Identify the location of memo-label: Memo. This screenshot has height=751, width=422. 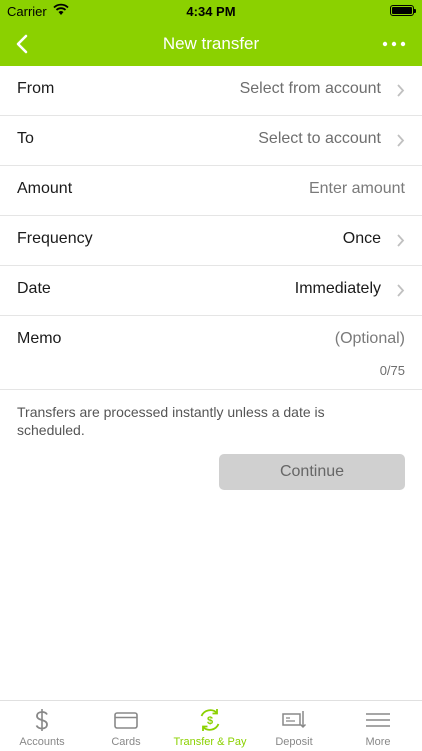
(39, 338).